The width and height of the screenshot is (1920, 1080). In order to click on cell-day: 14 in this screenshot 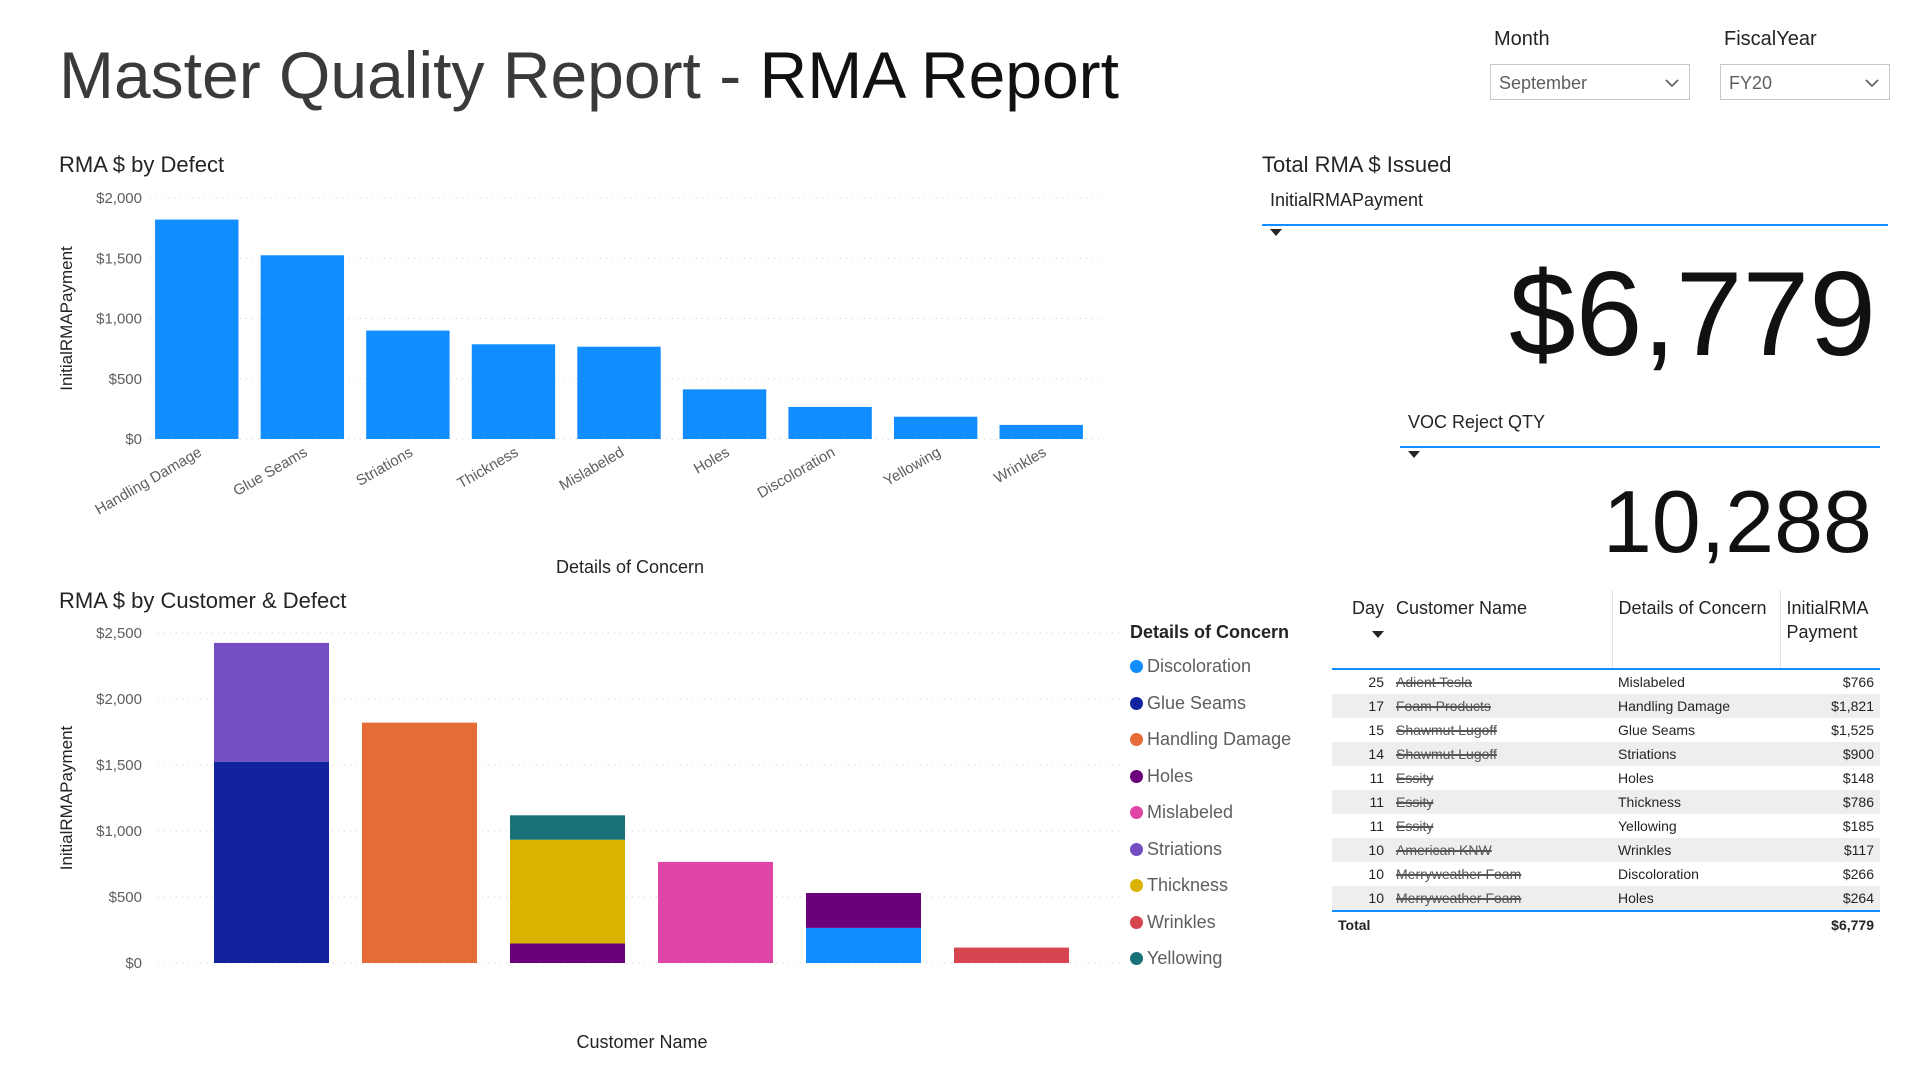, I will do `click(1376, 754)`.